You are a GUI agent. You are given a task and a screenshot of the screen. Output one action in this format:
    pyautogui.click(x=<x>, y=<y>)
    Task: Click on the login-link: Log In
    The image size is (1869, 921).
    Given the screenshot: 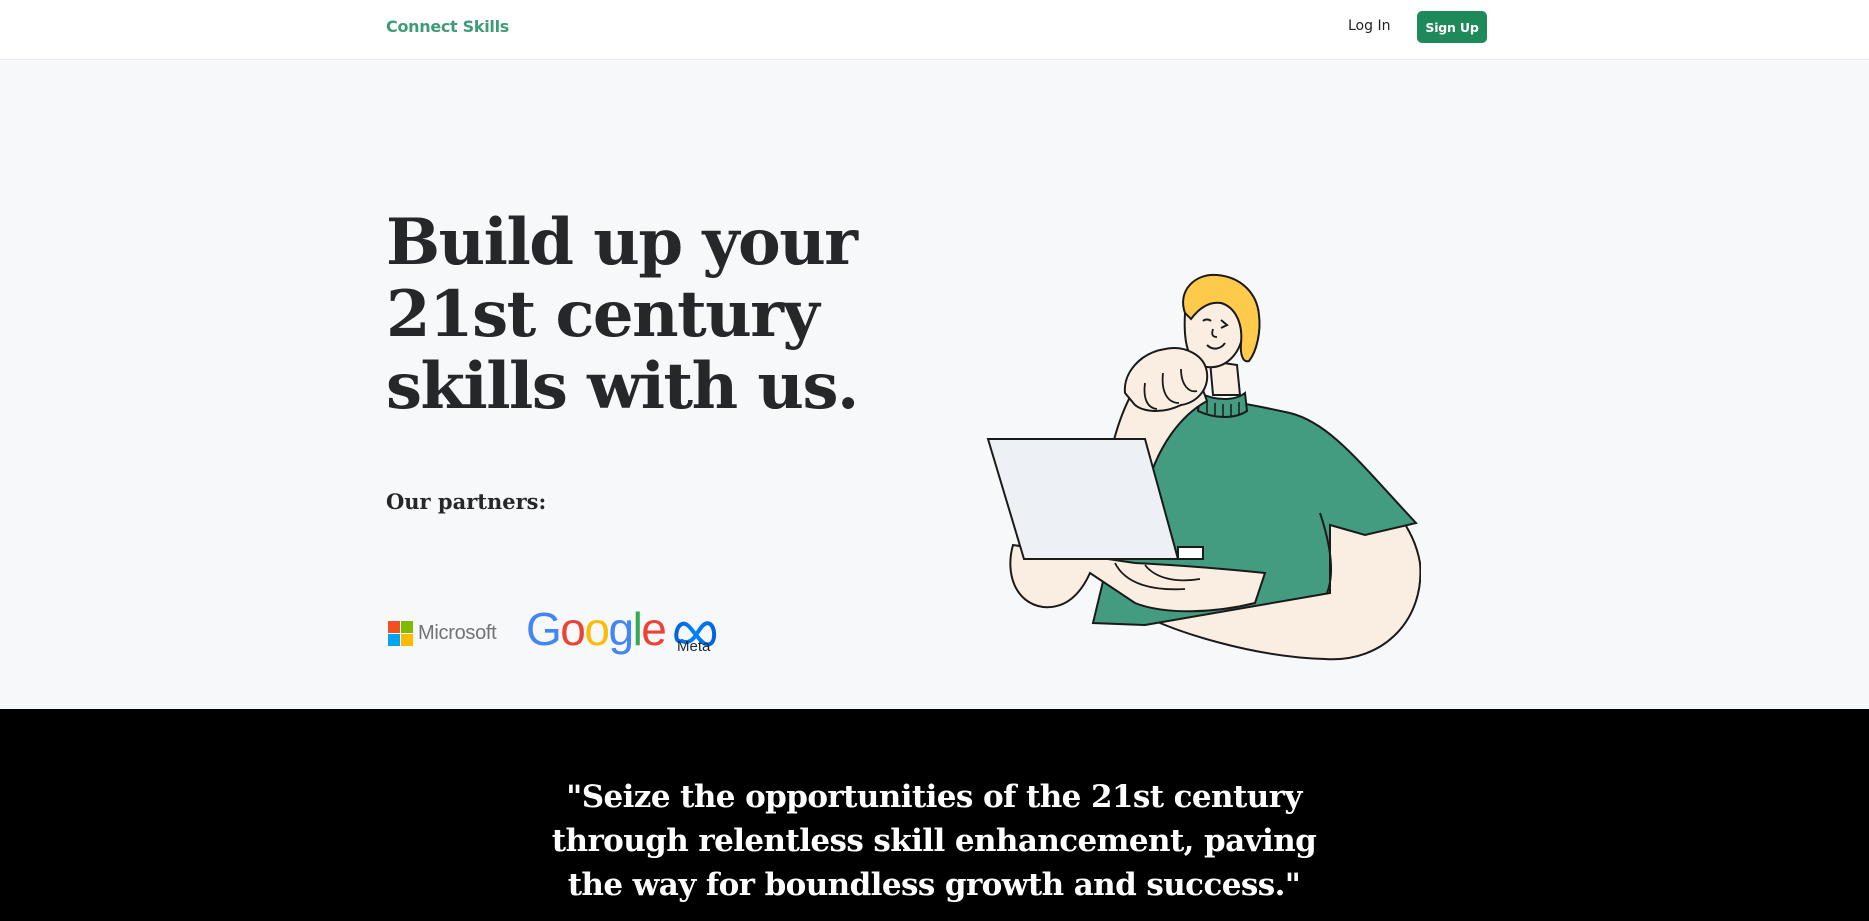 What is the action you would take?
    pyautogui.click(x=1369, y=26)
    